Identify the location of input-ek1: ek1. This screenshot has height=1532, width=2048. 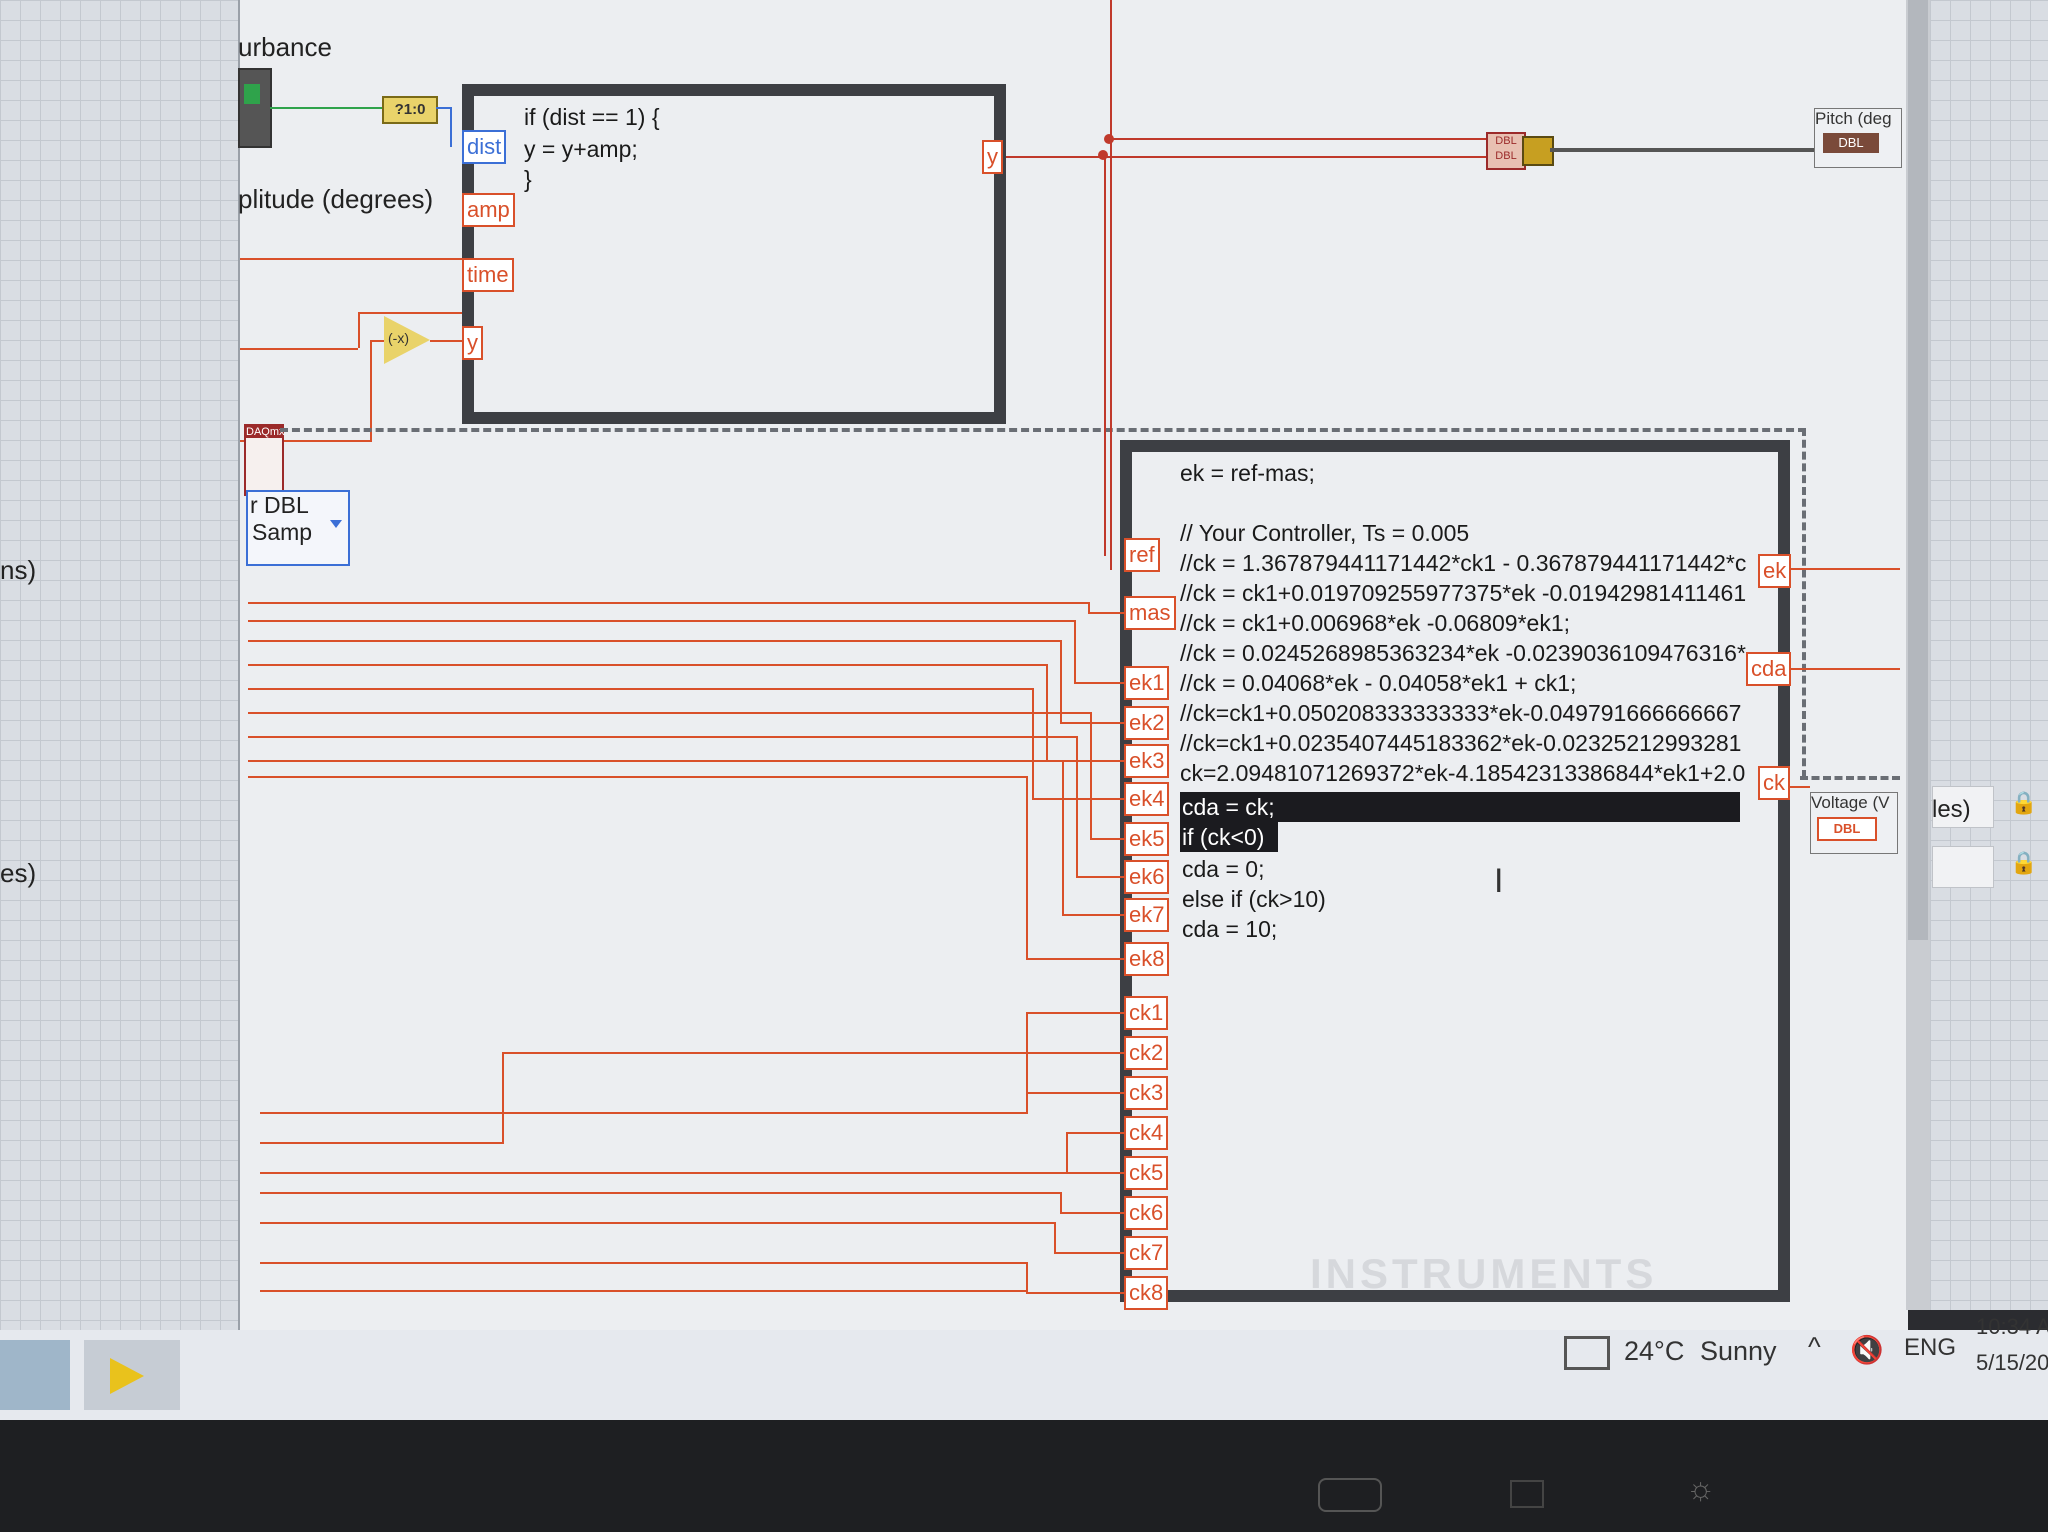
(1147, 683).